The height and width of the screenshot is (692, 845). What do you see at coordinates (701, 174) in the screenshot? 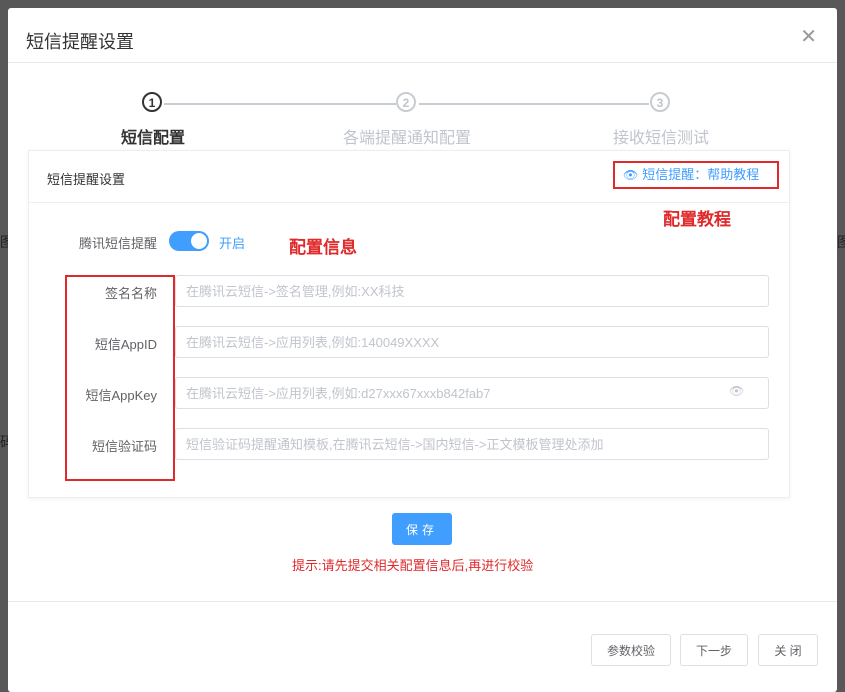
I see `help-link-label: 短信提醒：帮助教程` at bounding box center [701, 174].